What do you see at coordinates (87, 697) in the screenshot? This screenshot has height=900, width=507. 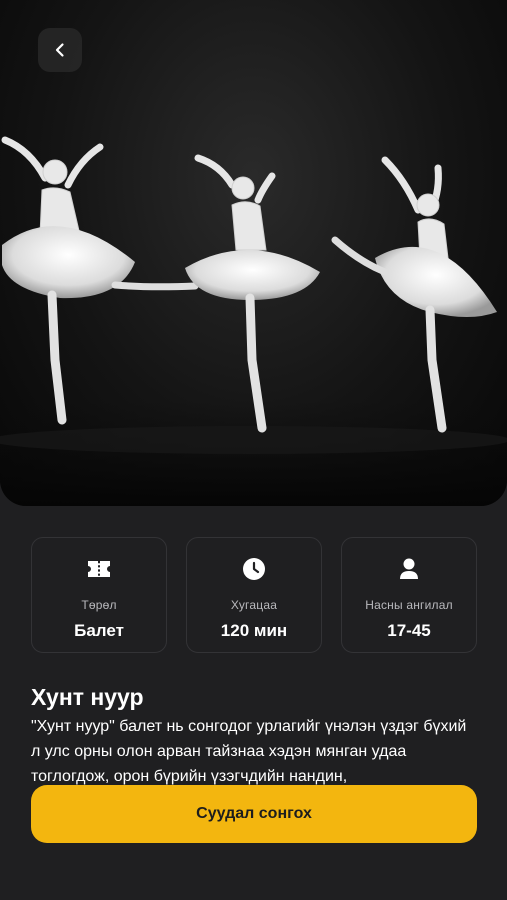 I see `show-title: Хунт нуур` at bounding box center [87, 697].